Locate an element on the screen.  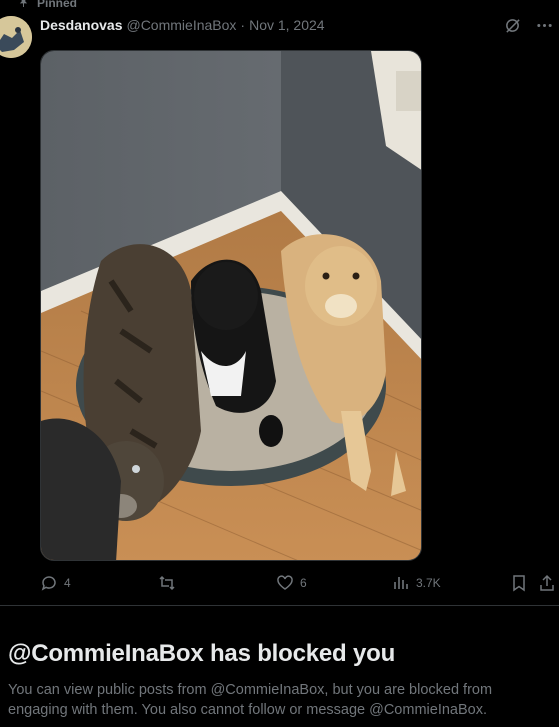
bookmark-icon is located at coordinates (519, 583).